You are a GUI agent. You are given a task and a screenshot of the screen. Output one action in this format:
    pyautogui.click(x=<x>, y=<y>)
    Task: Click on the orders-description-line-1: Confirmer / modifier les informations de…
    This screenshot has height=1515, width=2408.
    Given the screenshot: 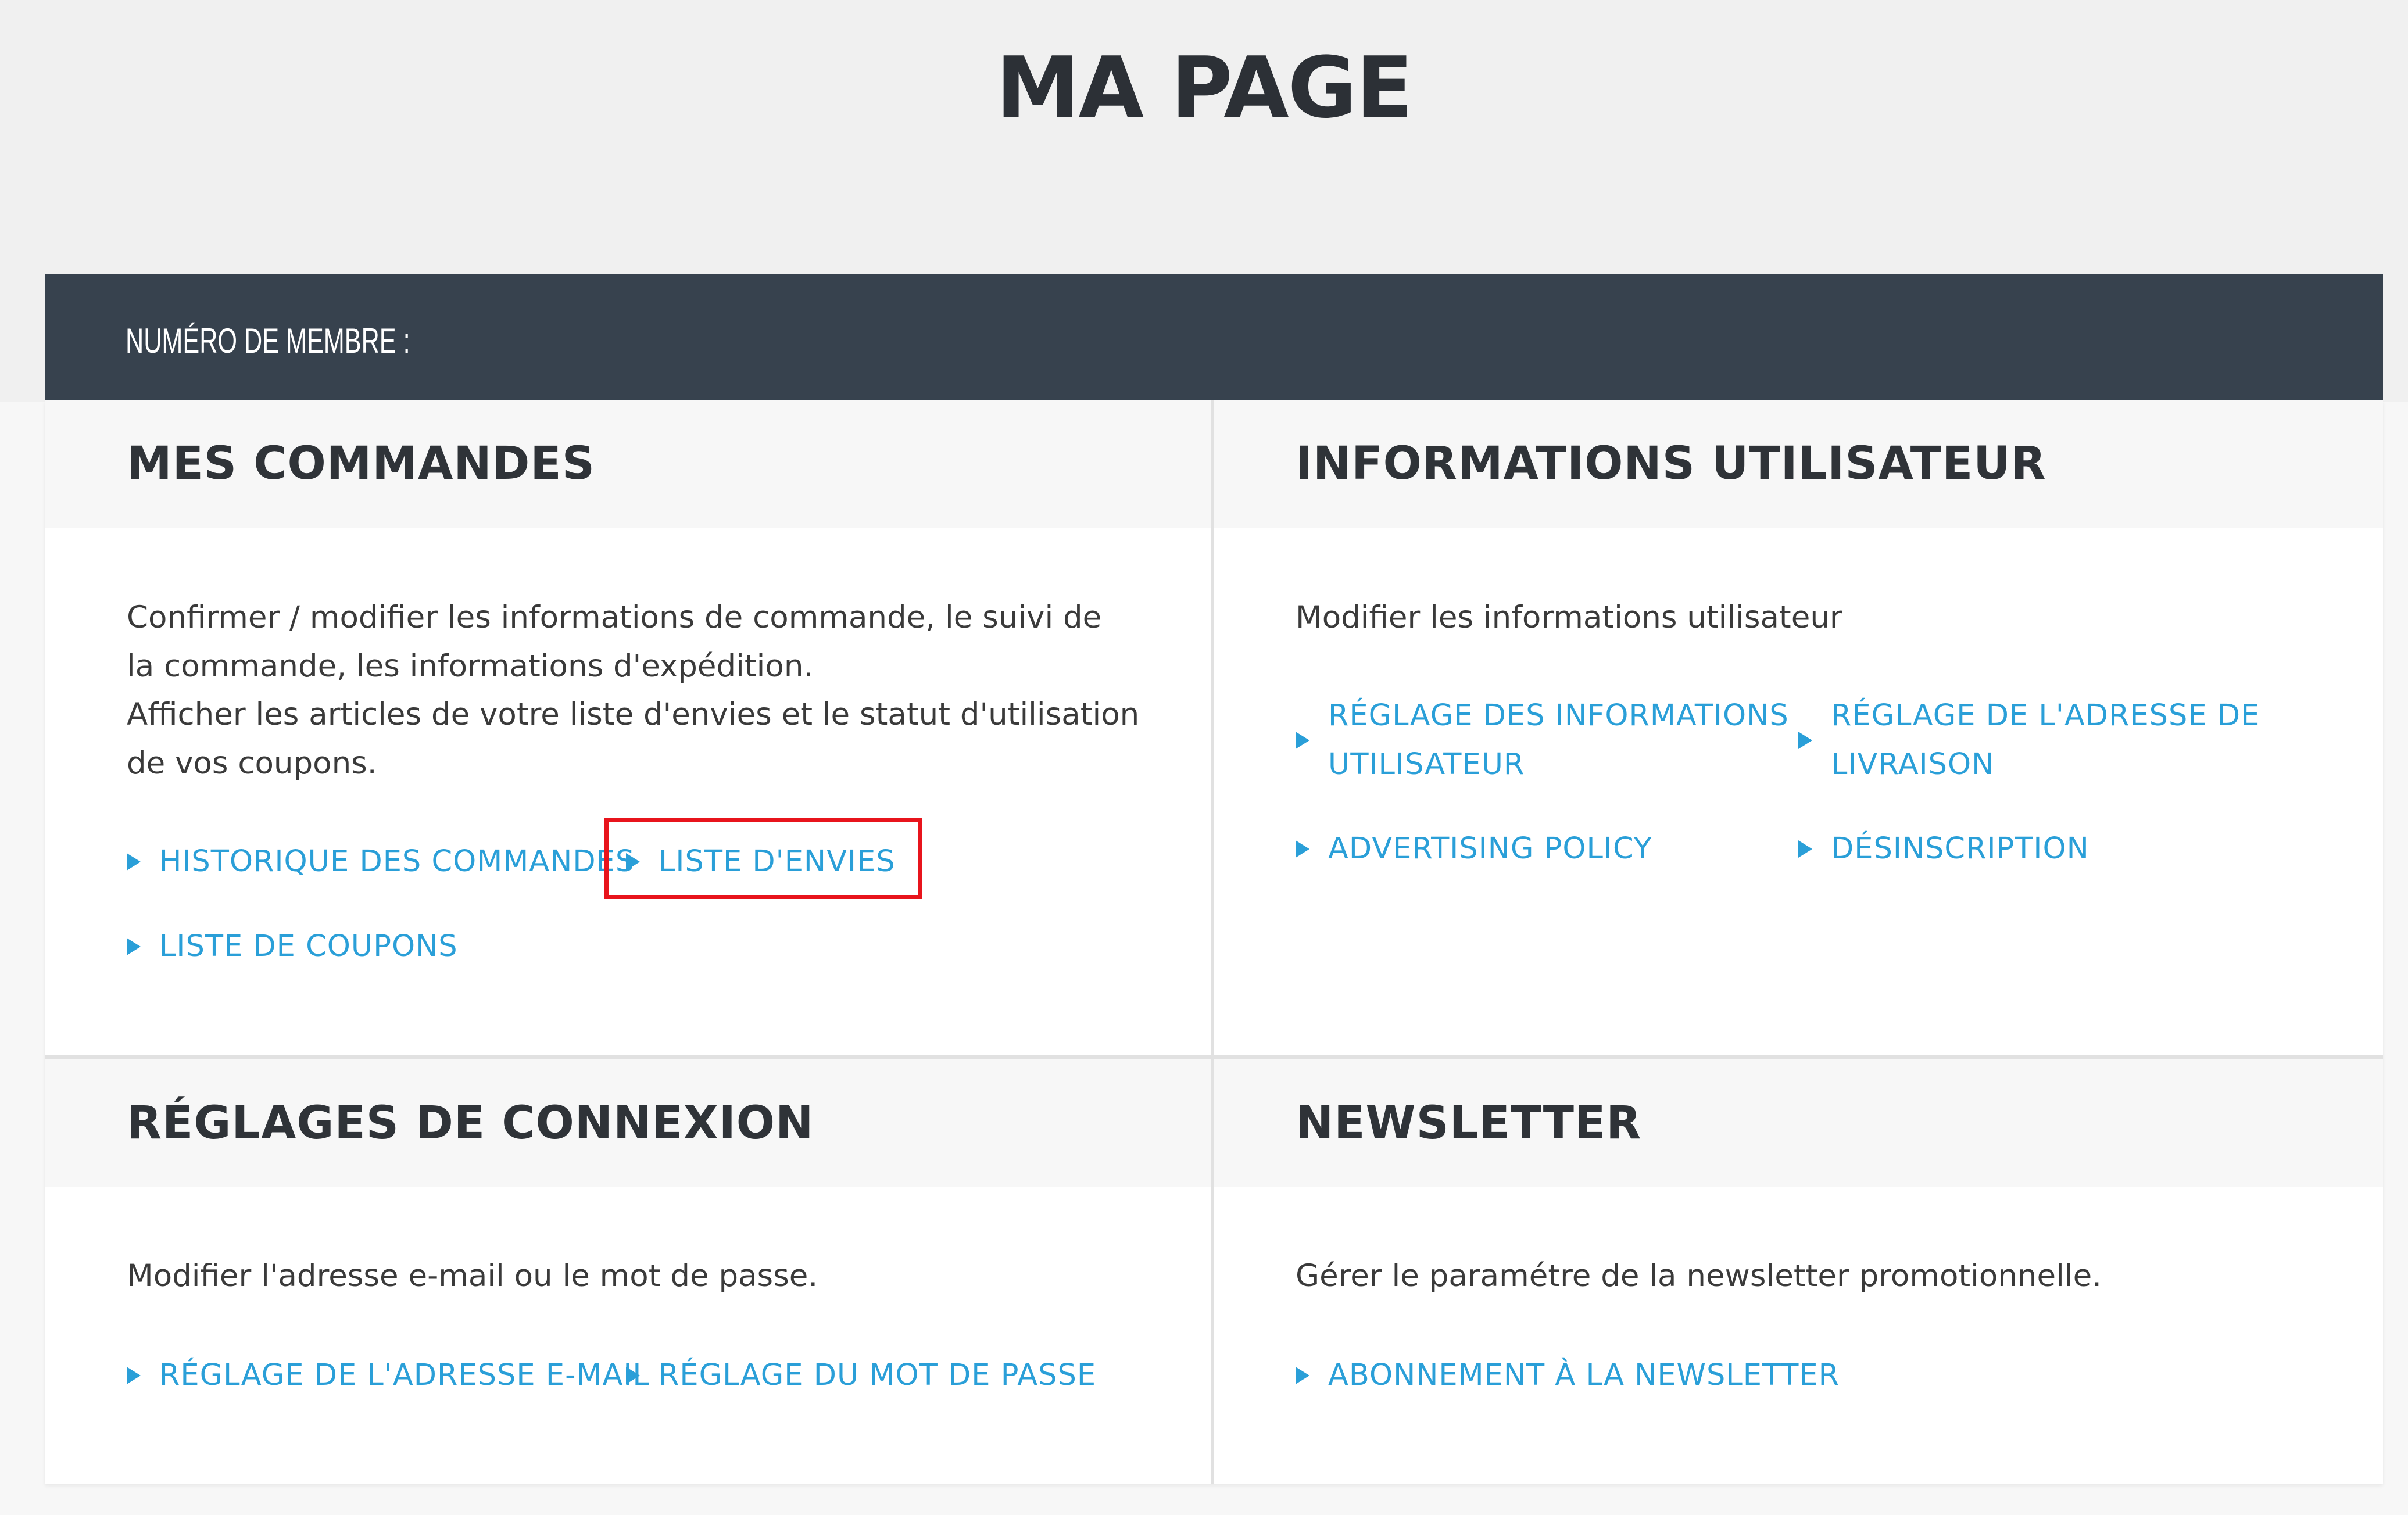 What is the action you would take?
    pyautogui.click(x=614, y=618)
    